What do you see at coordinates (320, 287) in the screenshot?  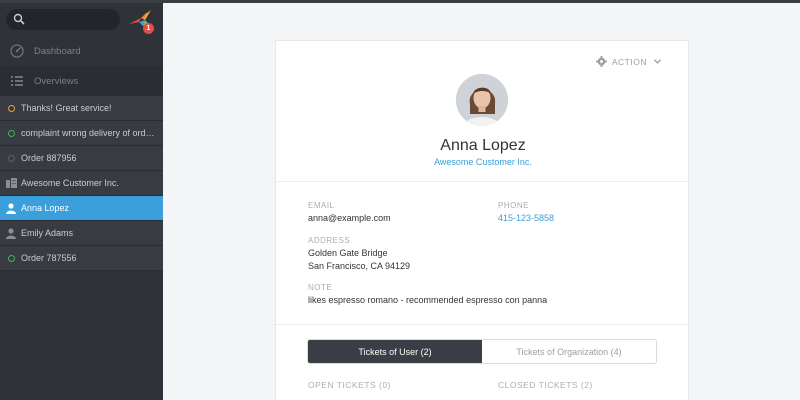 I see `note-label: NOTE` at bounding box center [320, 287].